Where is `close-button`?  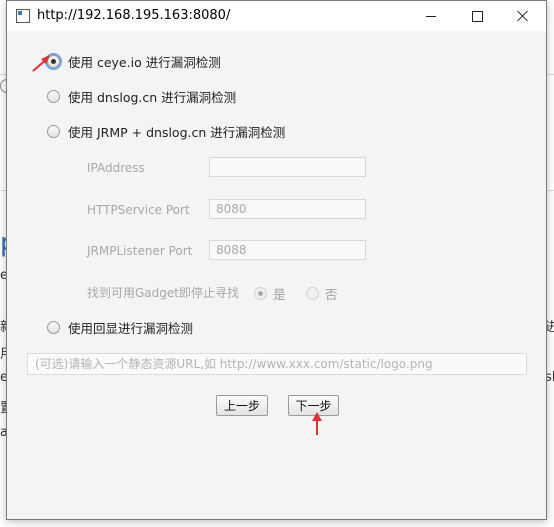 close-button is located at coordinates (523, 16).